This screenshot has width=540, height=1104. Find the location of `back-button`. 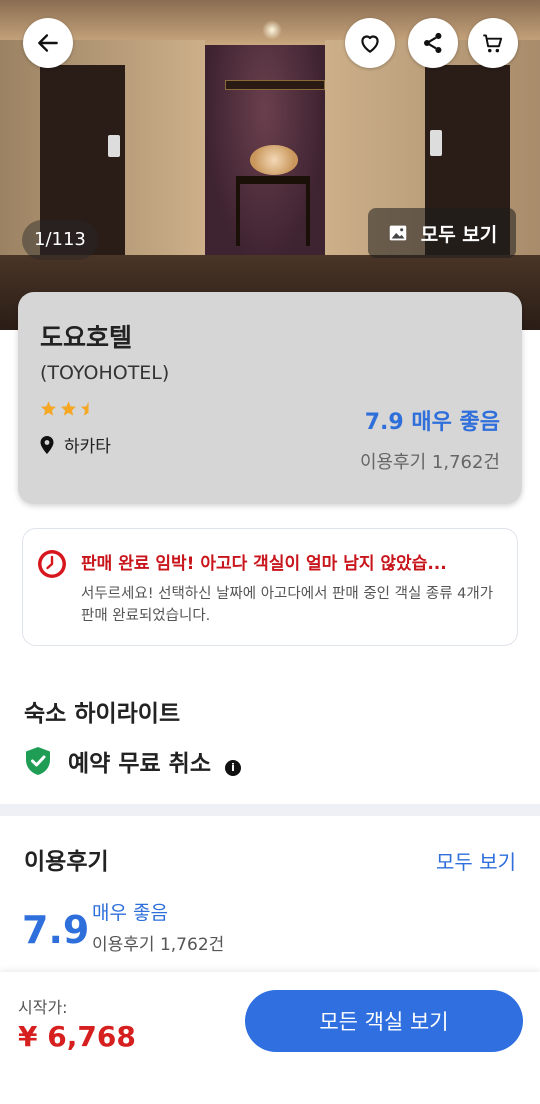

back-button is located at coordinates (48, 43).